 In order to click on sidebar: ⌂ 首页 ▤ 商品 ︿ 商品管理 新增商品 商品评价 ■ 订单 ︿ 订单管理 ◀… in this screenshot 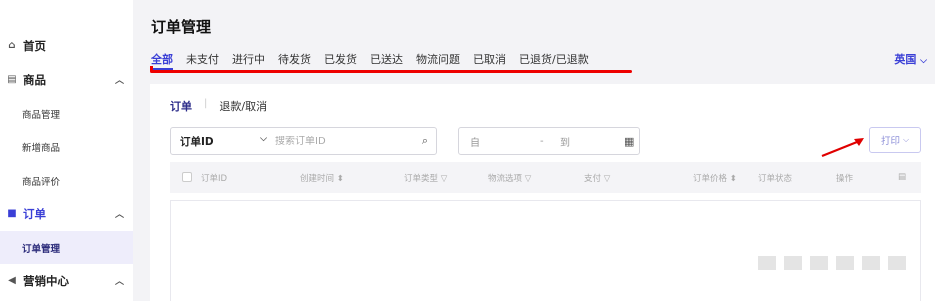, I will do `click(66, 150)`.